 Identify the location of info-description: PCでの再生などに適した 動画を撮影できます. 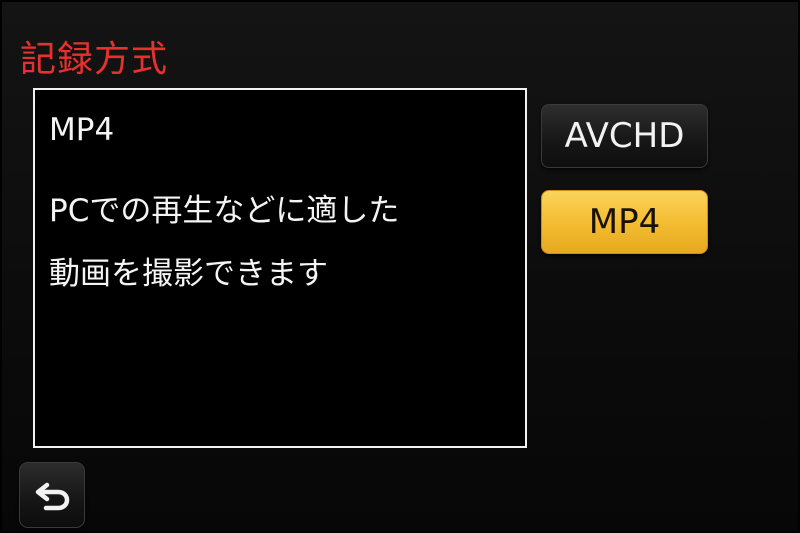
(224, 243).